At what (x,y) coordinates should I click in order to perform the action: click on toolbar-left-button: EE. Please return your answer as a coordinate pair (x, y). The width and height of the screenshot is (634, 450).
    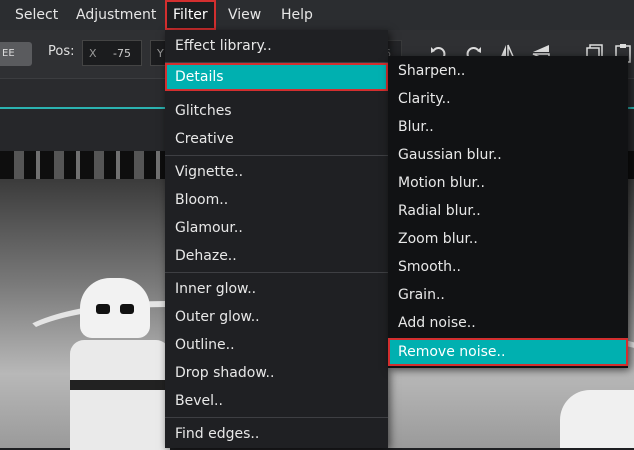
    Looking at the image, I should click on (16, 54).